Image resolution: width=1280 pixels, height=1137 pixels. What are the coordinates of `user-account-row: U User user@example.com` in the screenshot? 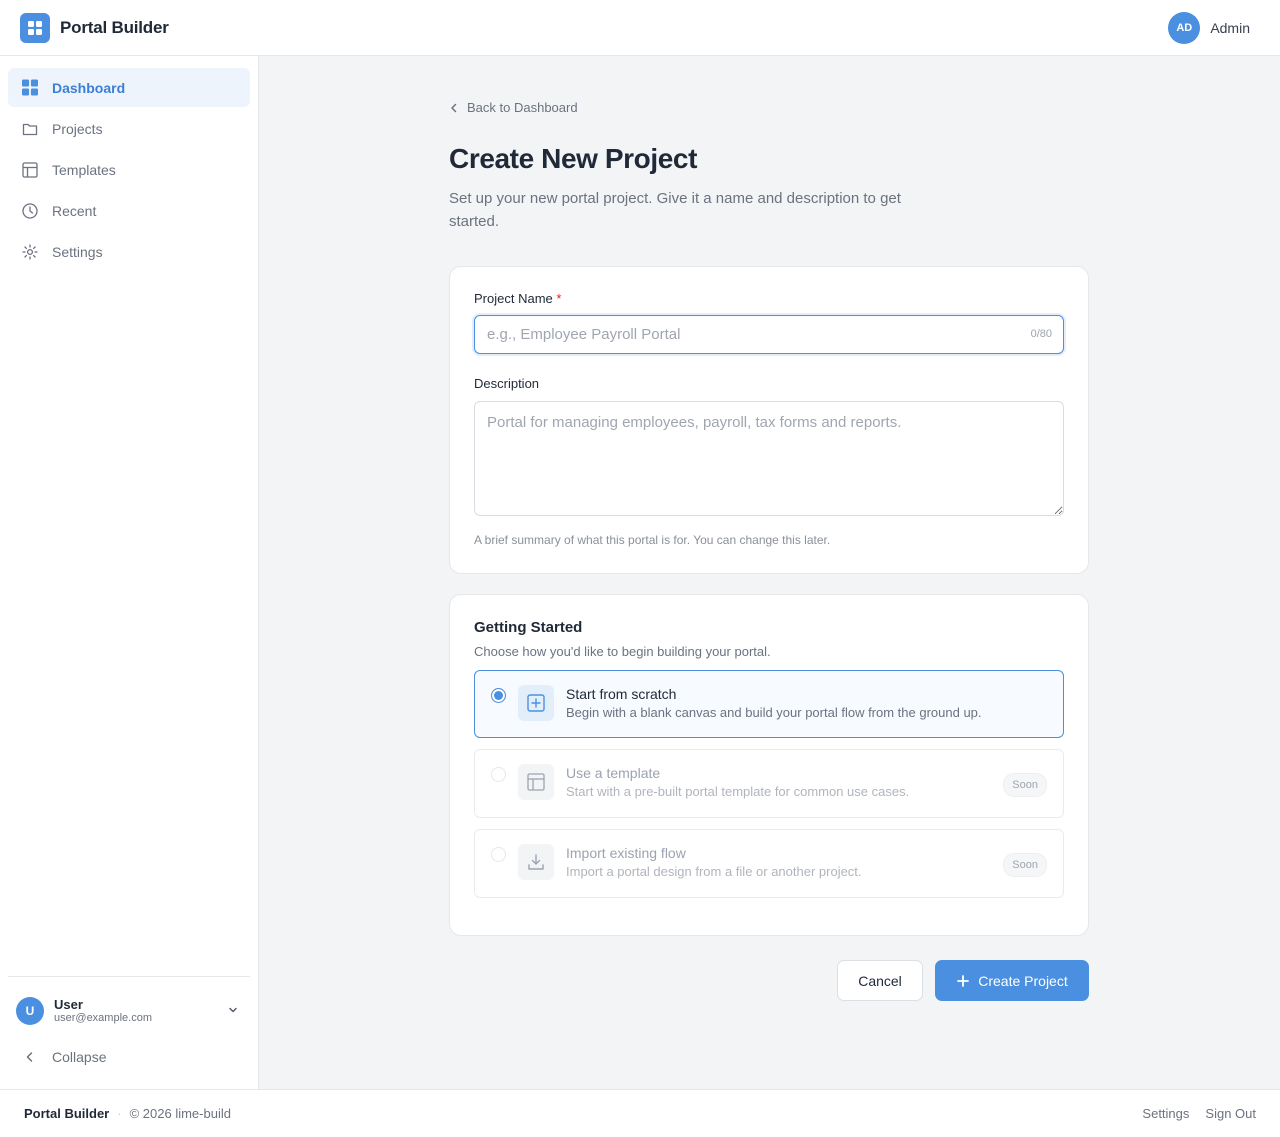 It's located at (129, 1001).